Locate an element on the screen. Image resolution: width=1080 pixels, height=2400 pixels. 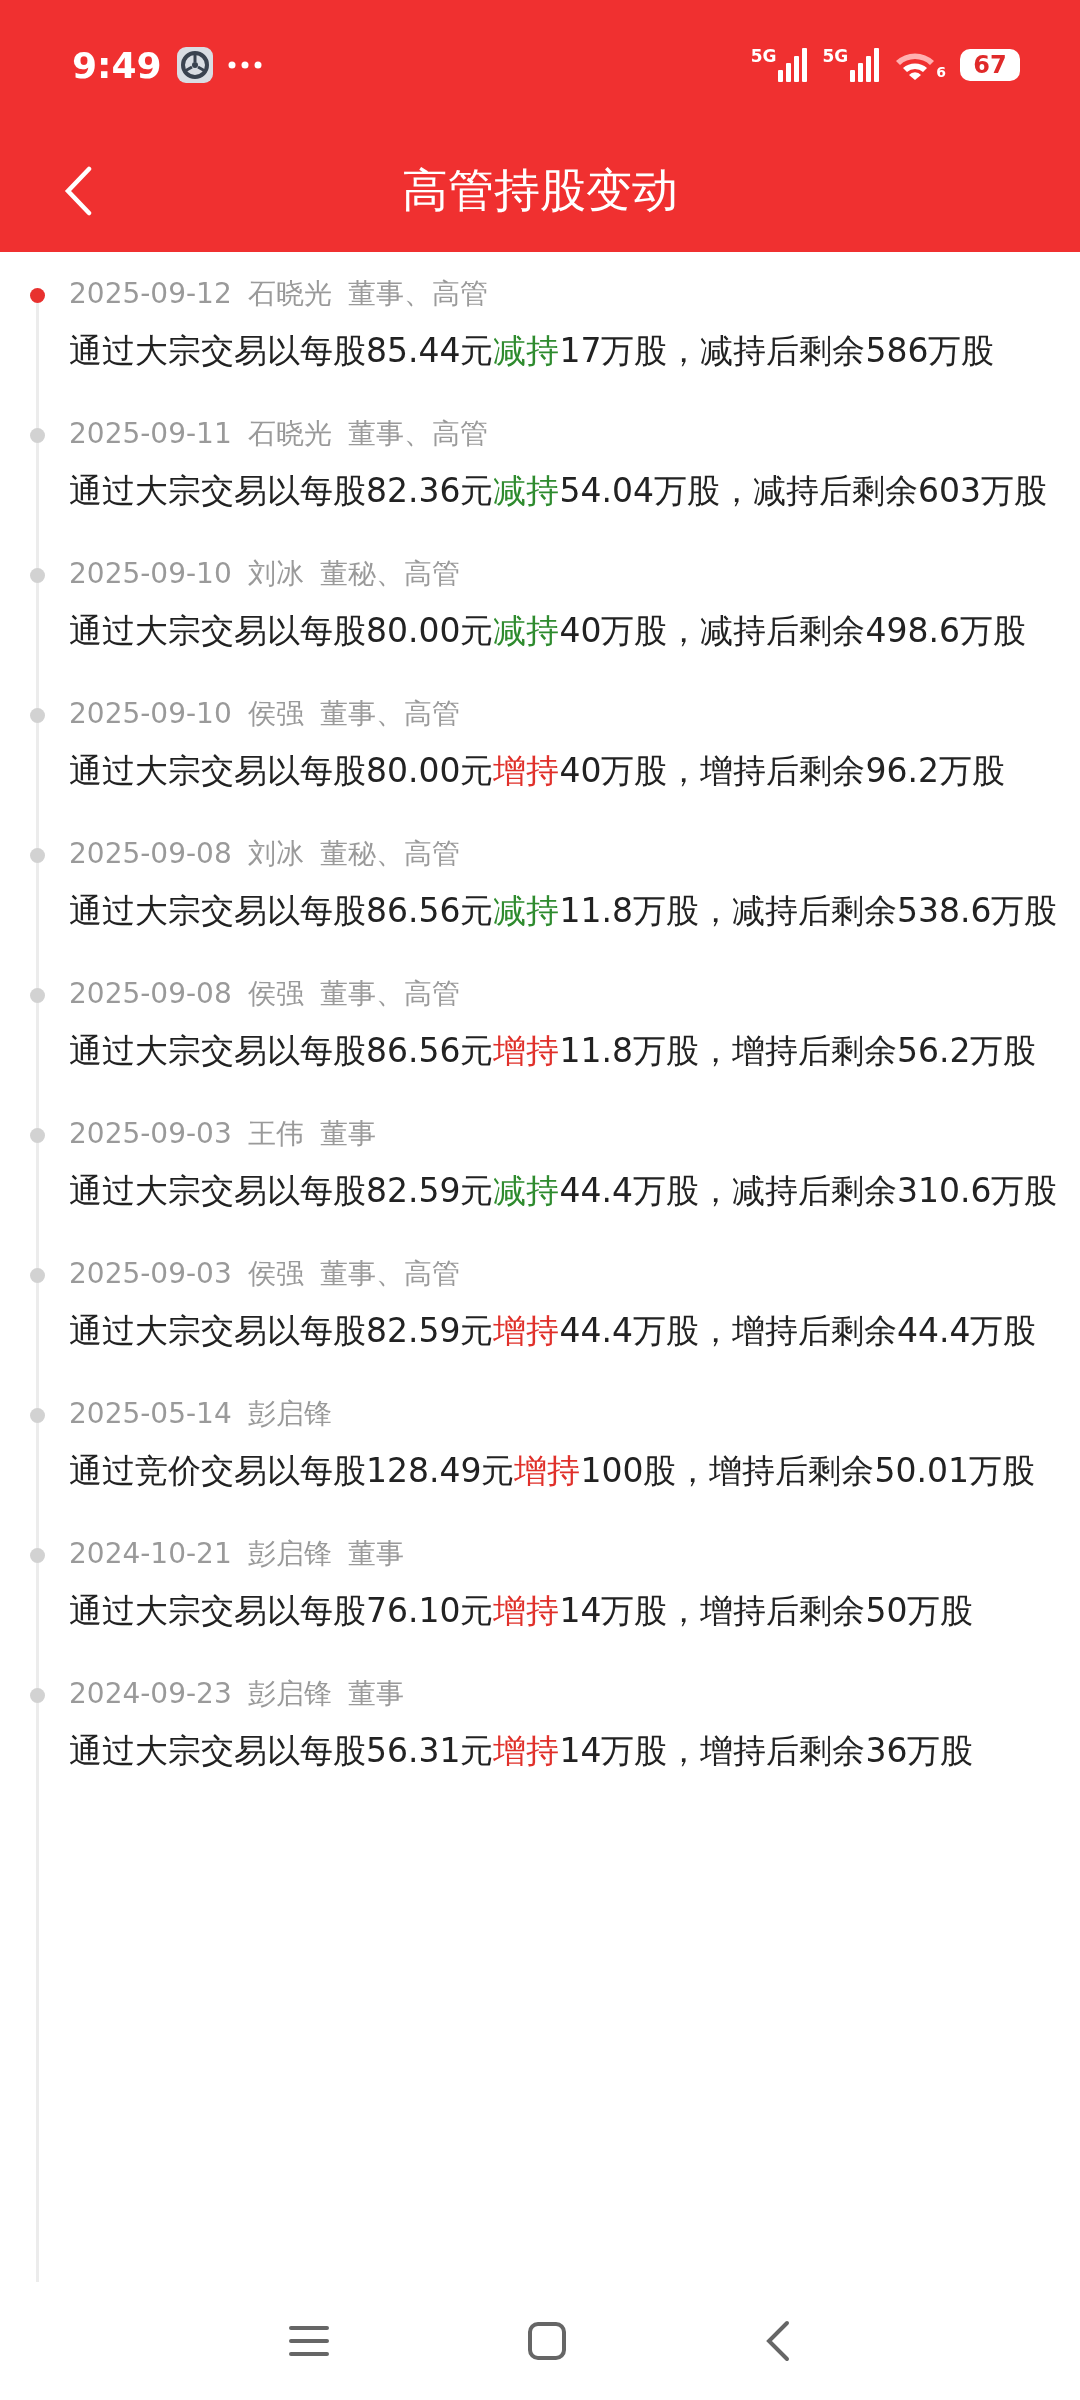
record-date: 2025-09-11 is located at coordinates (150, 434).